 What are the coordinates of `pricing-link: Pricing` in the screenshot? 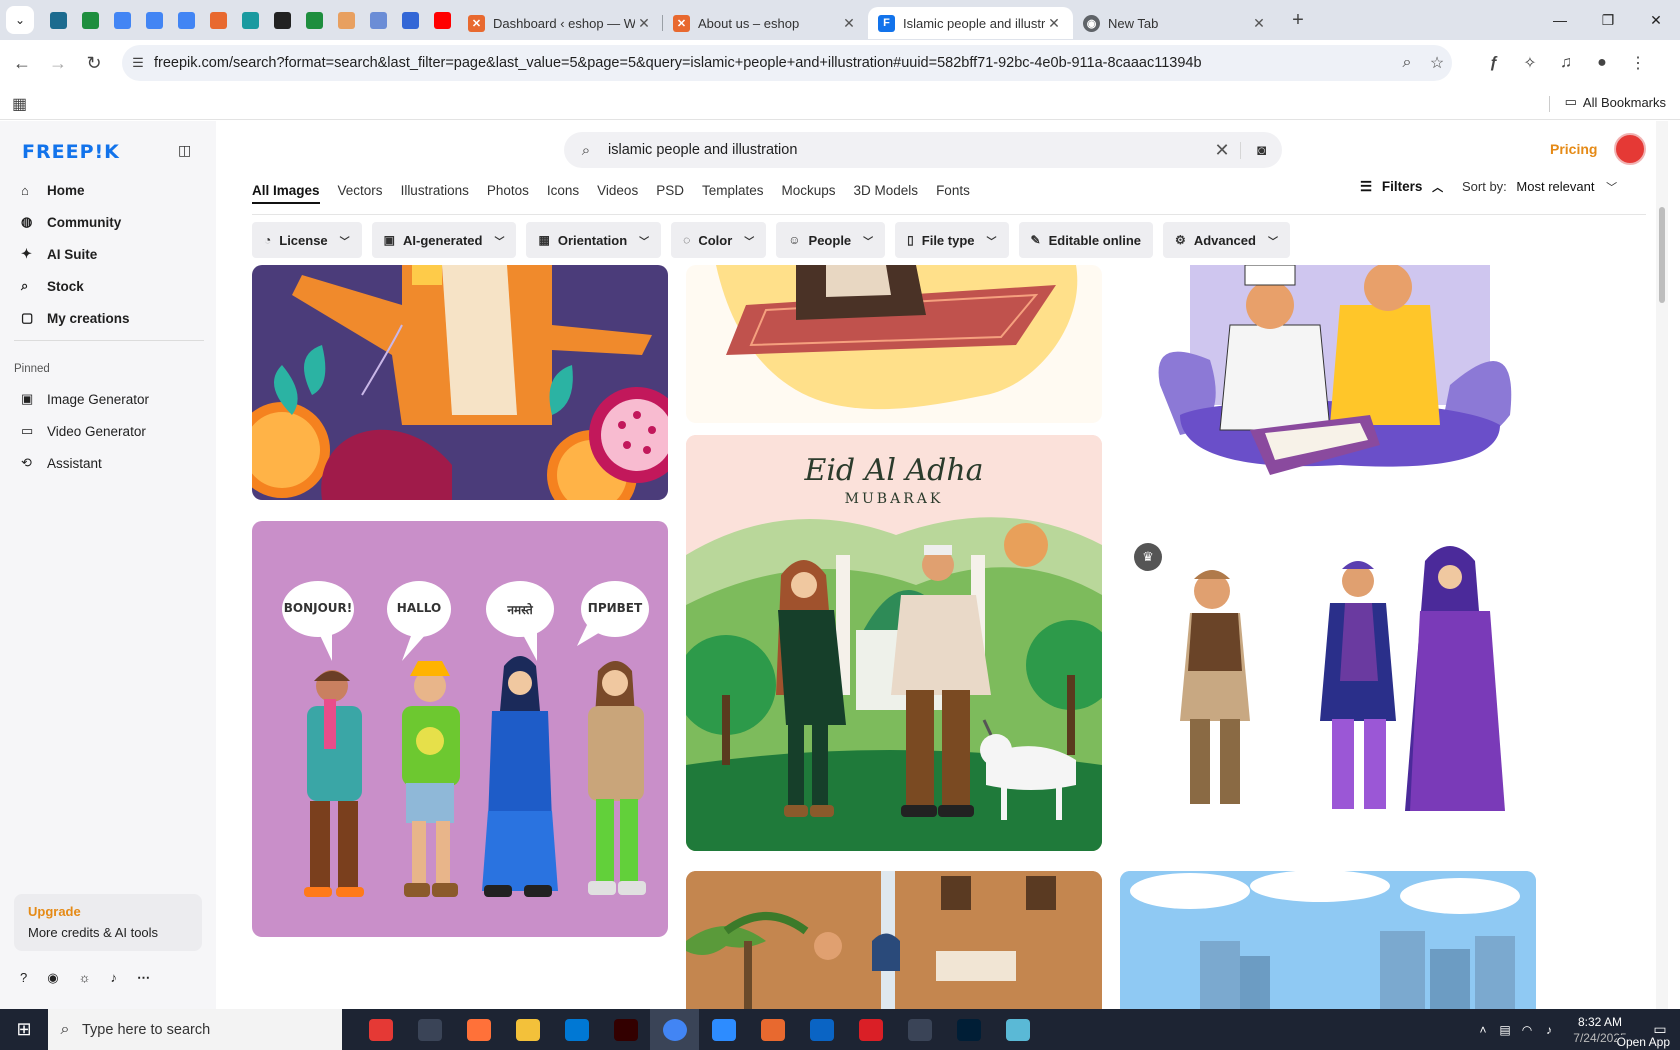 It's located at (1573, 149).